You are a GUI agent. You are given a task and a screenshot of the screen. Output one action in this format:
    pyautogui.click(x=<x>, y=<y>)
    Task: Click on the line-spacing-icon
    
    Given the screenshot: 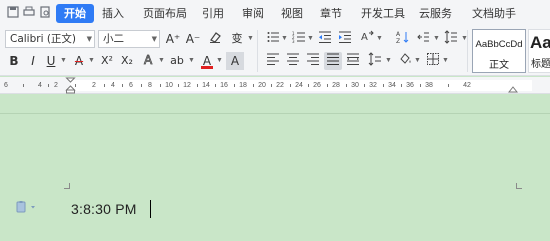 What is the action you would take?
    pyautogui.click(x=451, y=39)
    